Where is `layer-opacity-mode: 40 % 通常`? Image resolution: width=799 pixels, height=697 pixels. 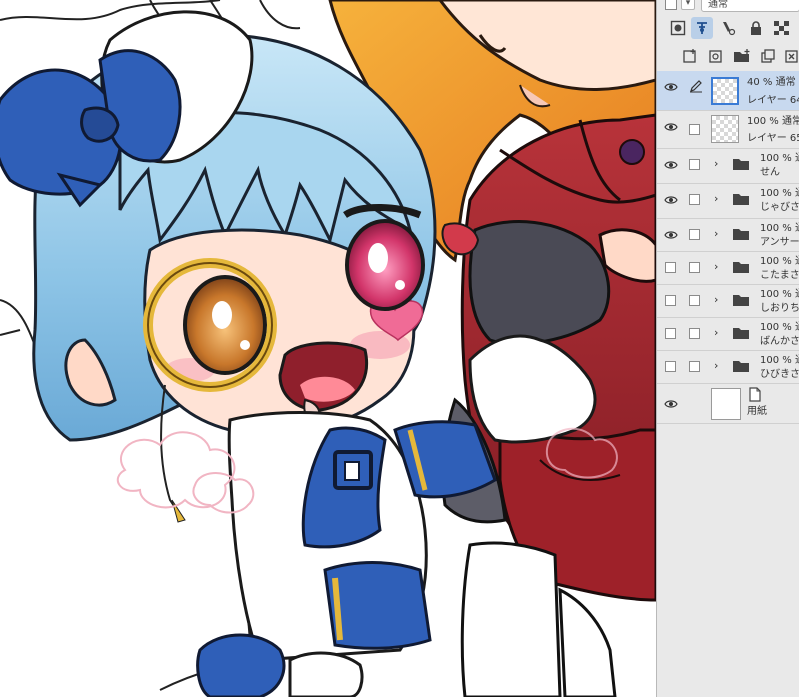
layer-opacity-mode: 40 % 通常 is located at coordinates (771, 82).